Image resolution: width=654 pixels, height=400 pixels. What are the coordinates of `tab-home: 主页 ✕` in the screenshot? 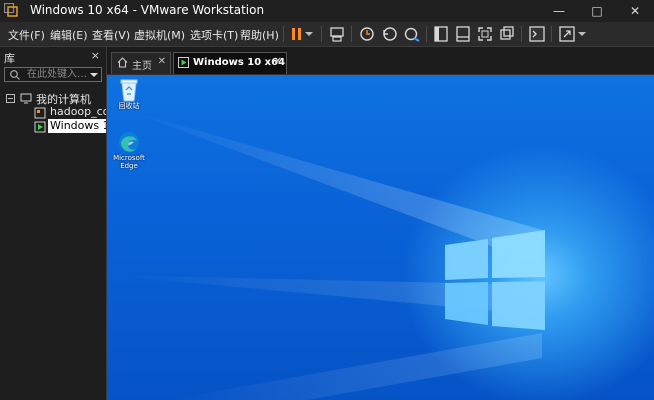 It's located at (141, 63).